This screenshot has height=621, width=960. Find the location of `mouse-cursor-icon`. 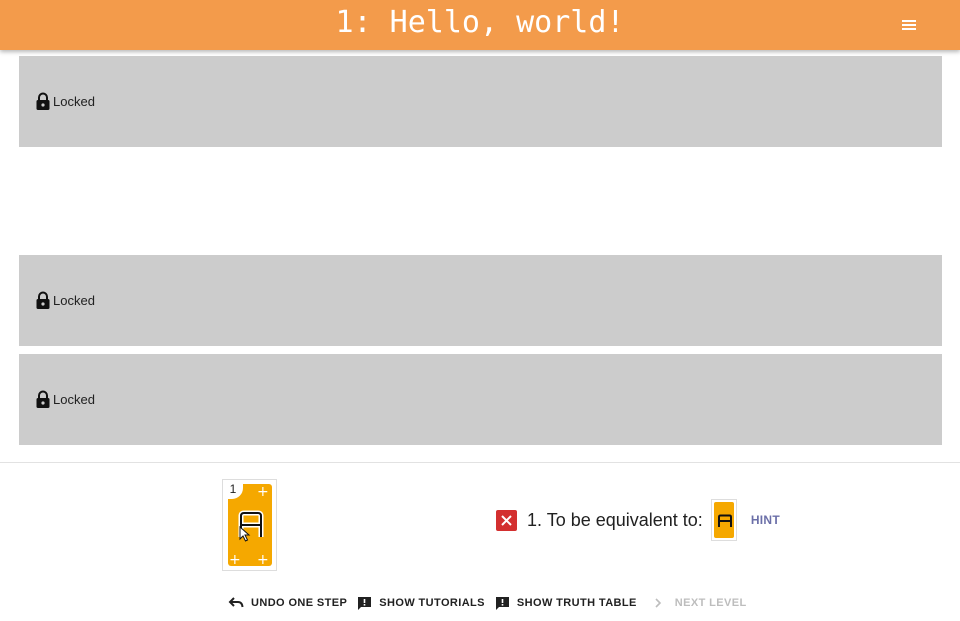

mouse-cursor-icon is located at coordinates (245, 534).